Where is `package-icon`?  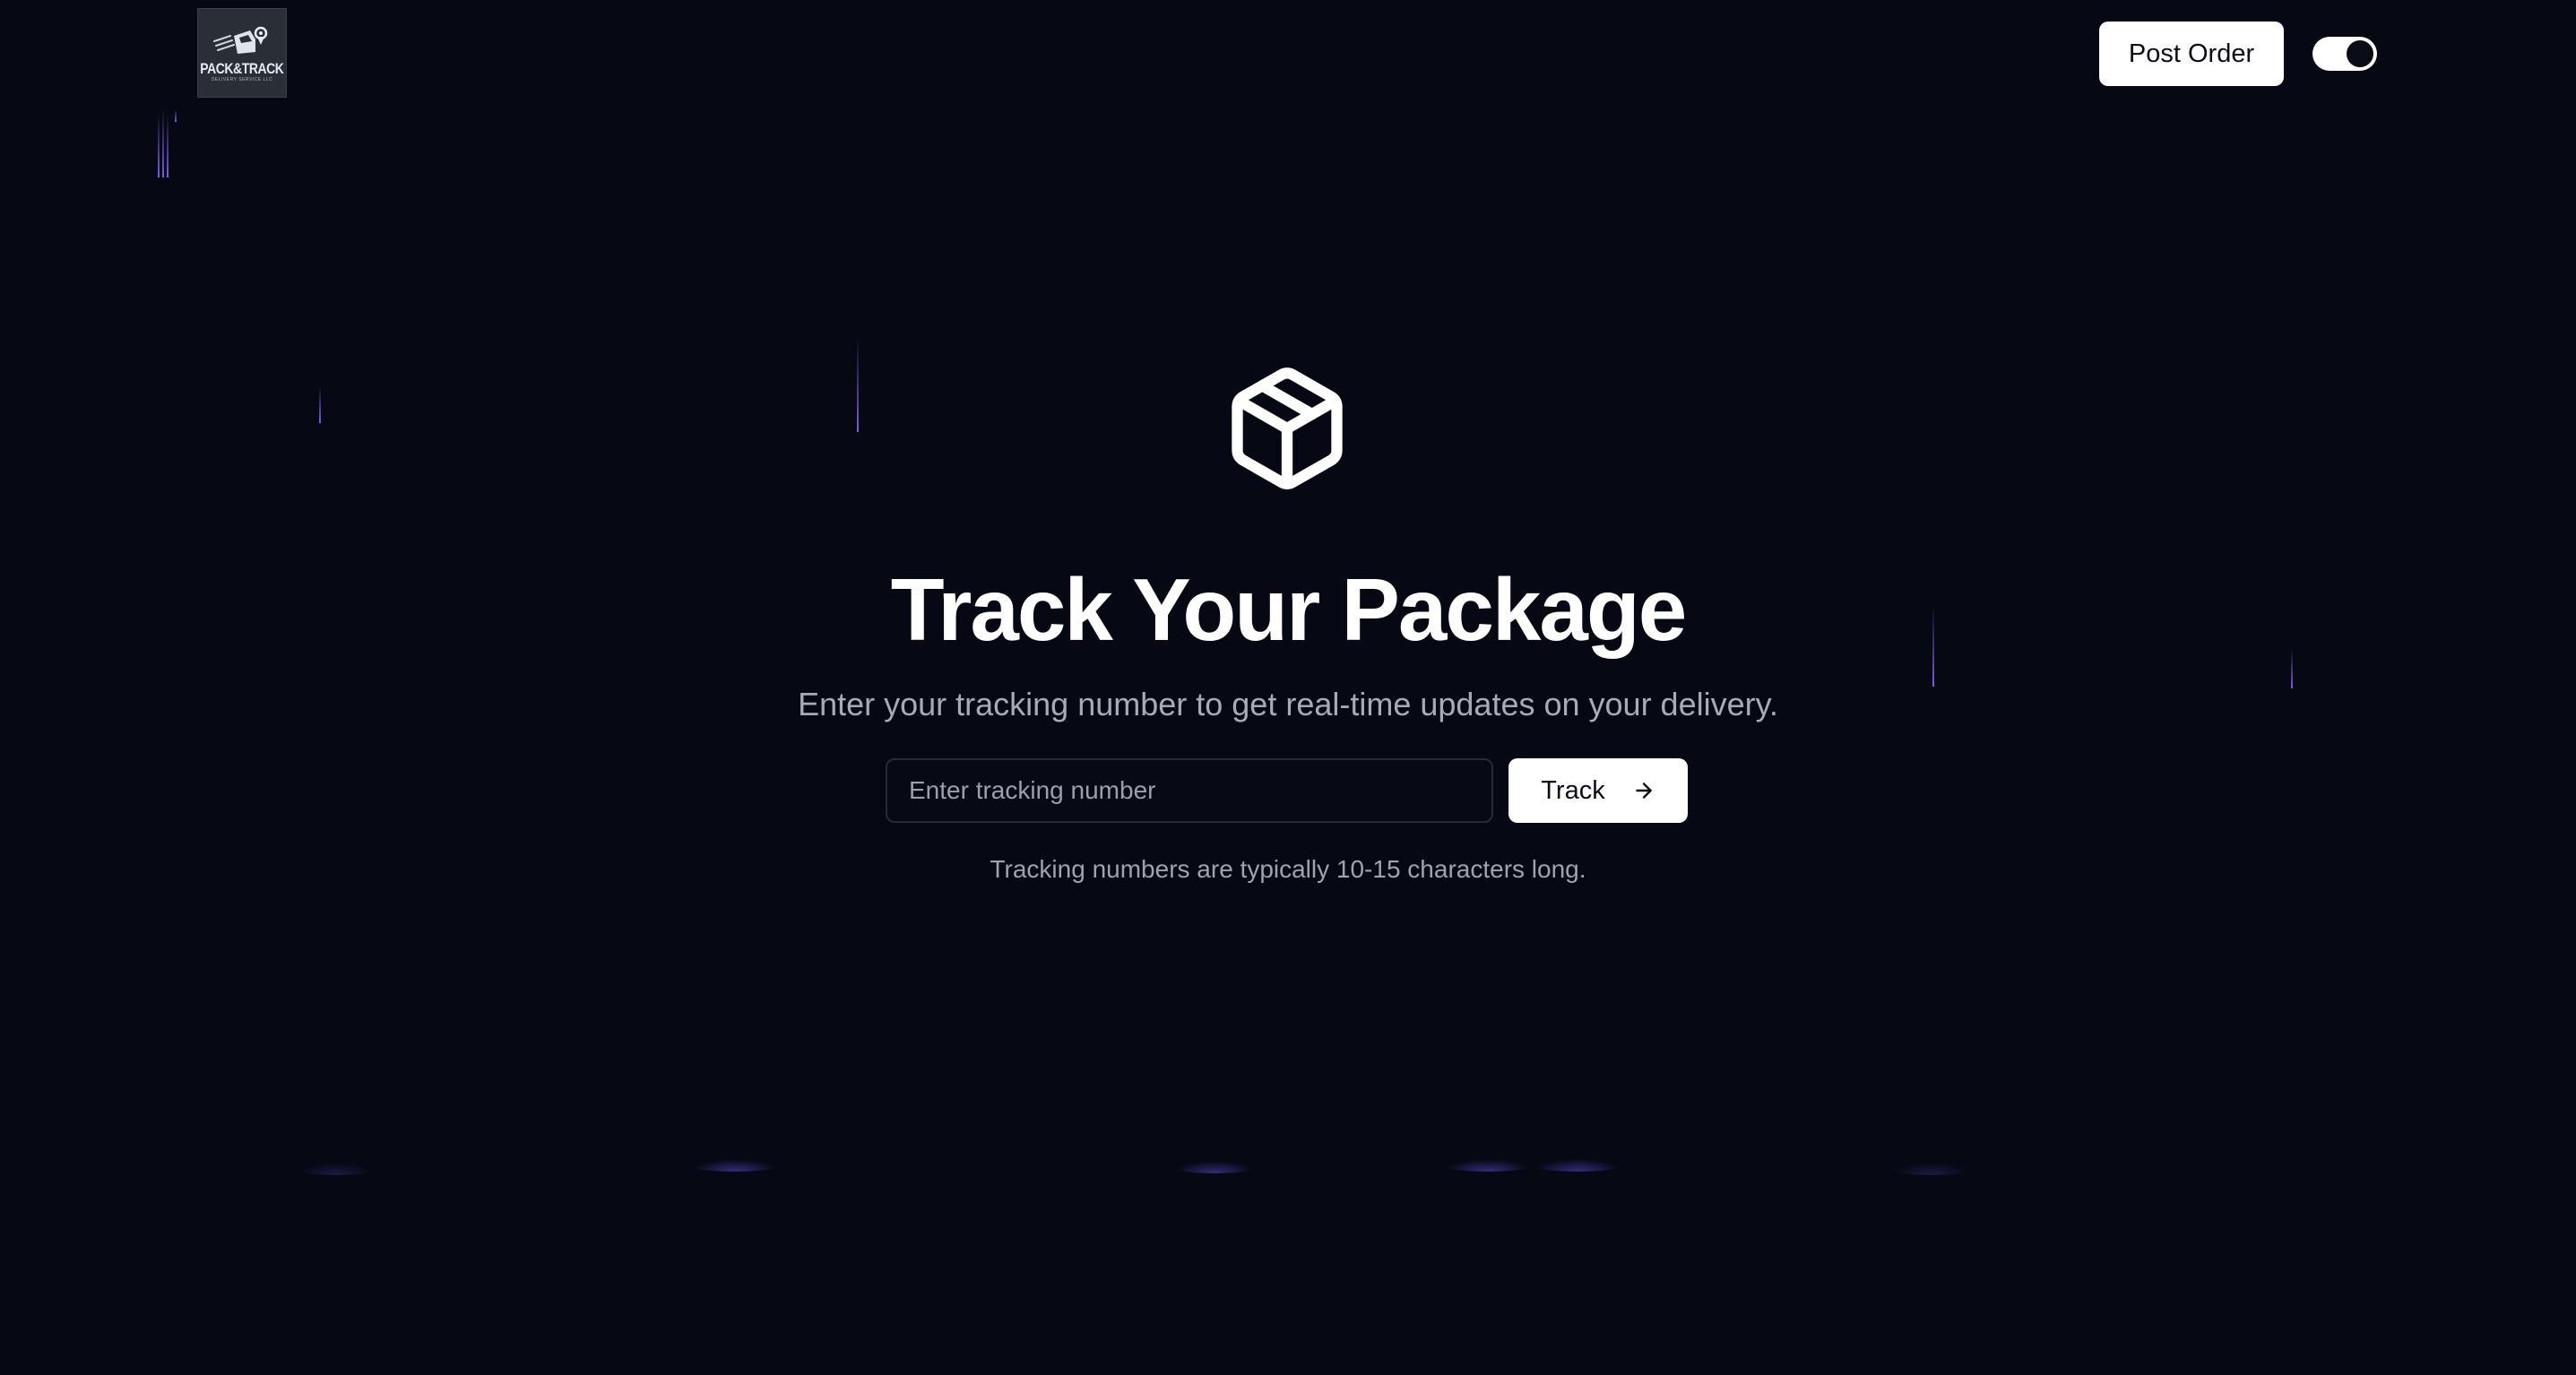
package-icon is located at coordinates (1287, 428).